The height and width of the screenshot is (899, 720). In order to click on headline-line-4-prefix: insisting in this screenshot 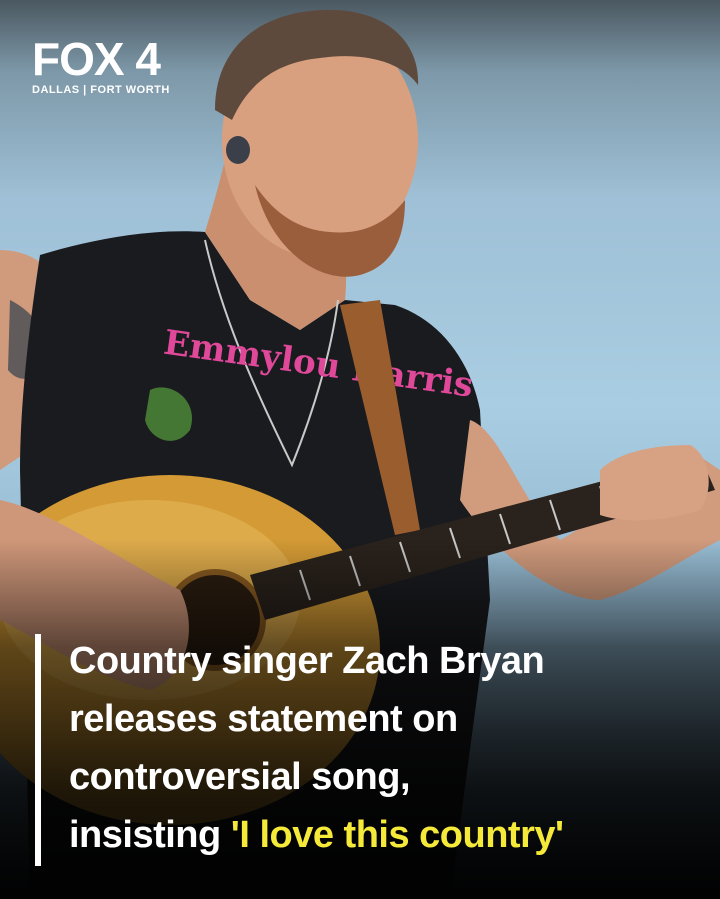, I will do `click(150, 835)`.